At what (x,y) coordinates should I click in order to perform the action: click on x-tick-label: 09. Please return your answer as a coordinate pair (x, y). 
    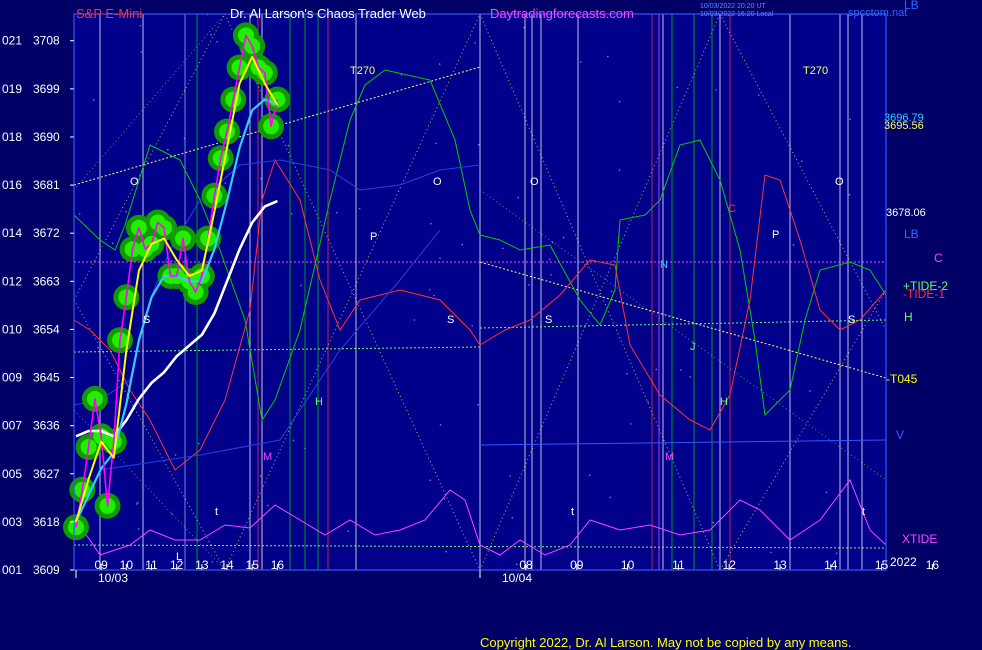
    Looking at the image, I should click on (577, 565).